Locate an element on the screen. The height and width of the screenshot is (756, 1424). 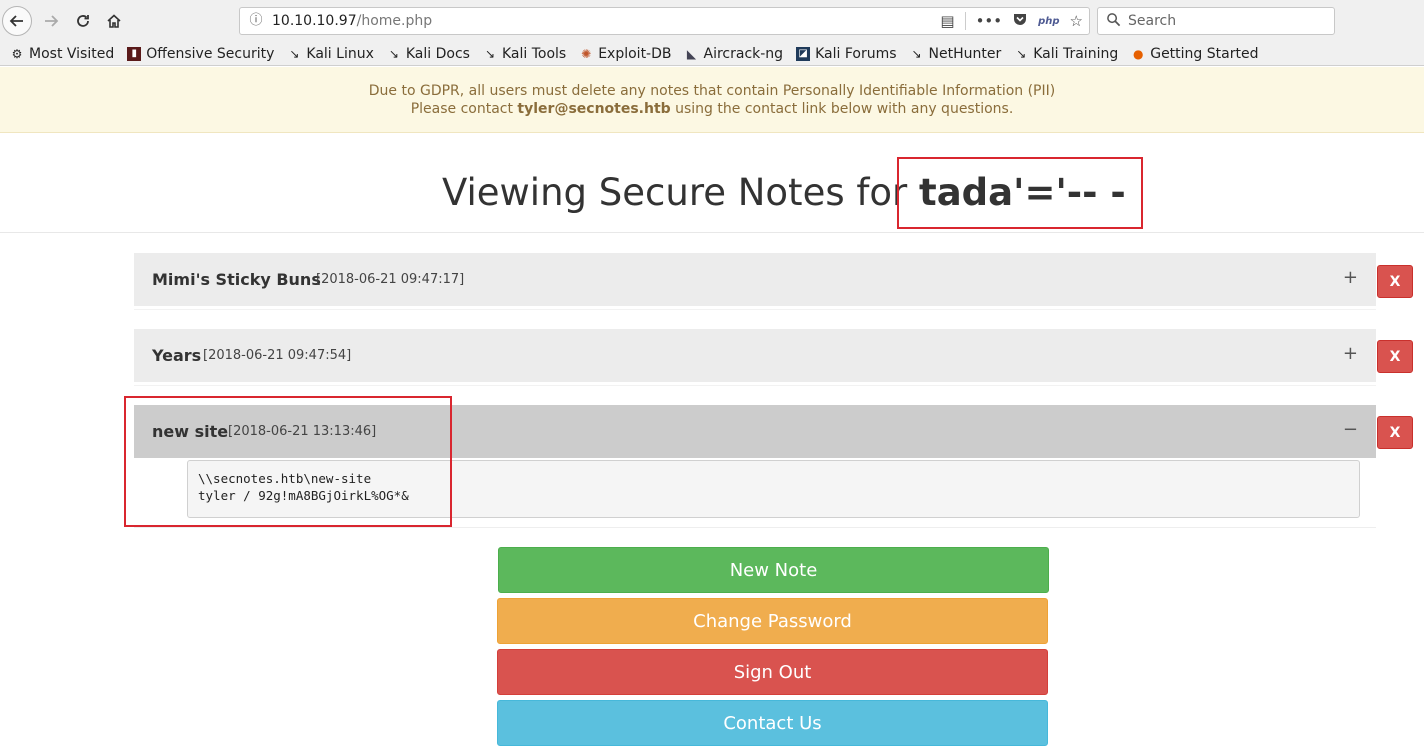
bookmark-label: Exploit-DB is located at coordinates (635, 53).